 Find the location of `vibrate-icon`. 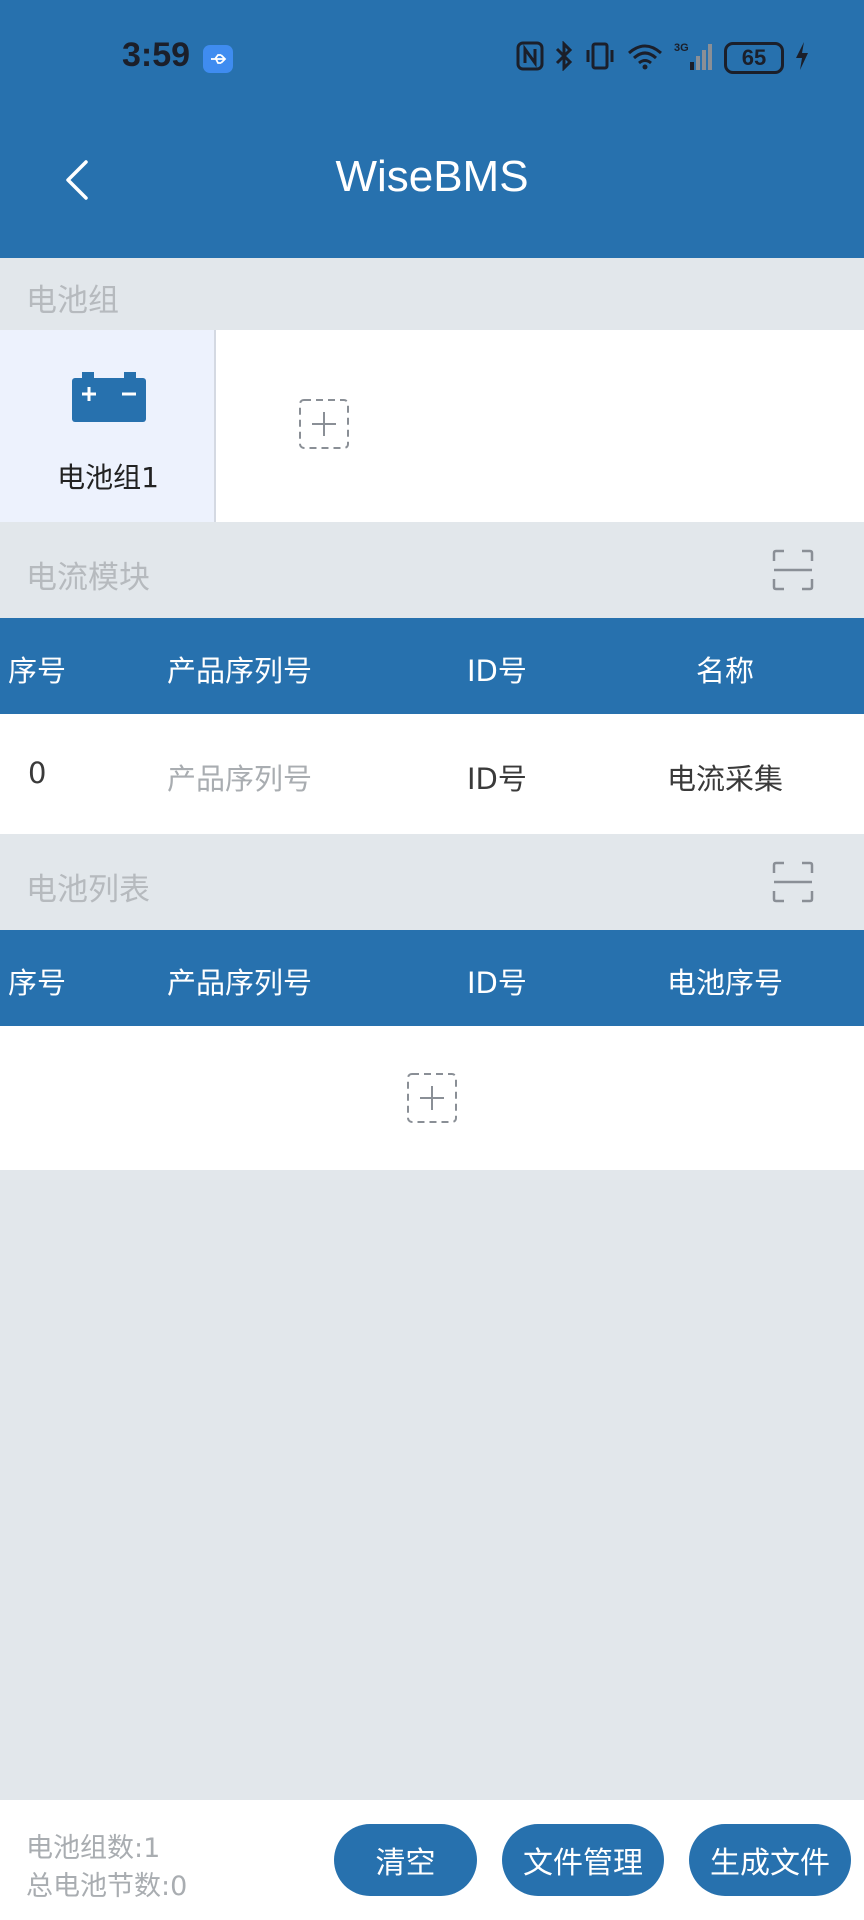

vibrate-icon is located at coordinates (600, 58).